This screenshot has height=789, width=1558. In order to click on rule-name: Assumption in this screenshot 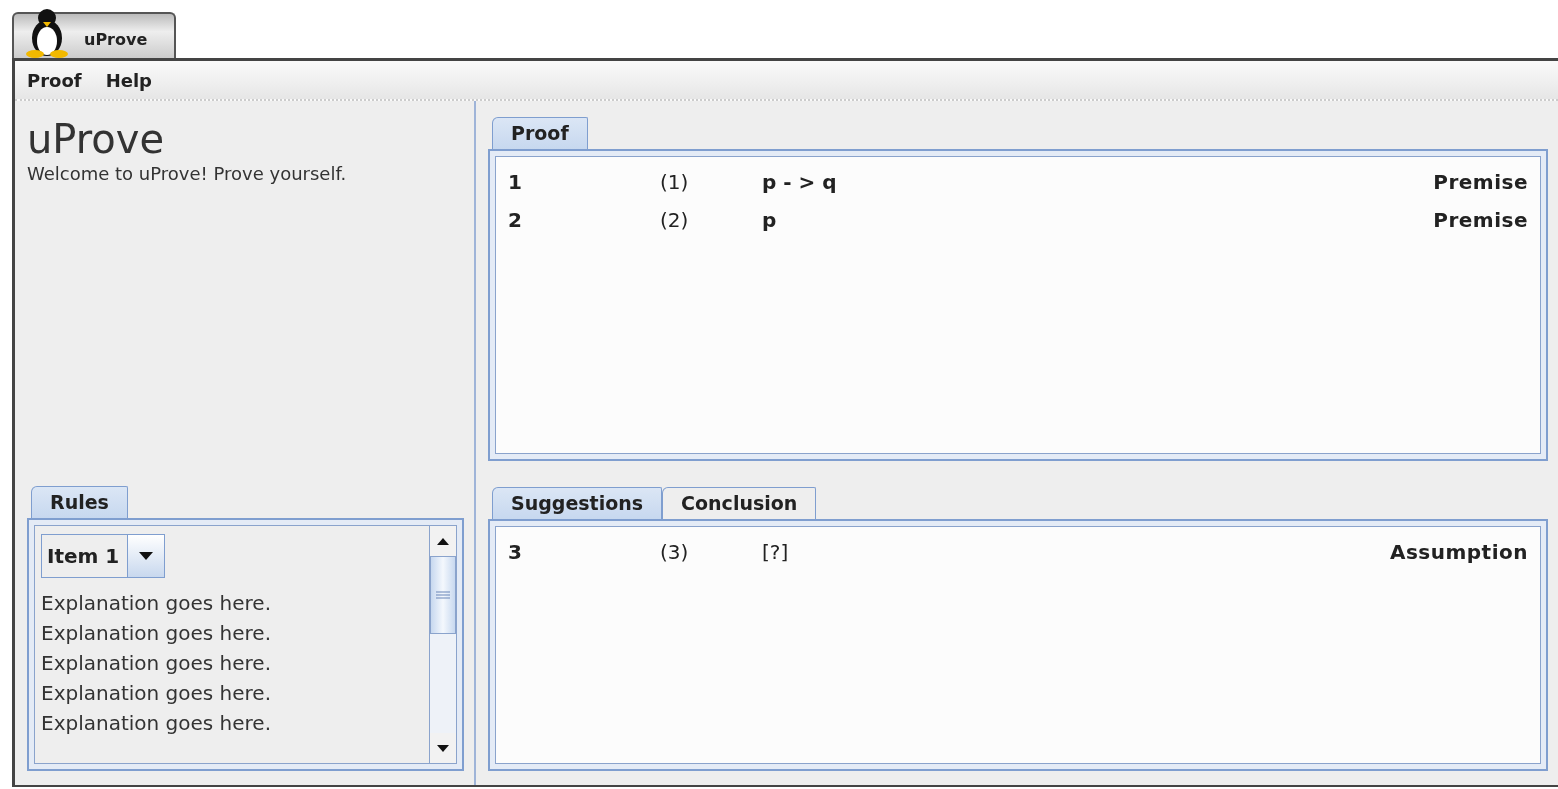, I will do `click(1458, 552)`.